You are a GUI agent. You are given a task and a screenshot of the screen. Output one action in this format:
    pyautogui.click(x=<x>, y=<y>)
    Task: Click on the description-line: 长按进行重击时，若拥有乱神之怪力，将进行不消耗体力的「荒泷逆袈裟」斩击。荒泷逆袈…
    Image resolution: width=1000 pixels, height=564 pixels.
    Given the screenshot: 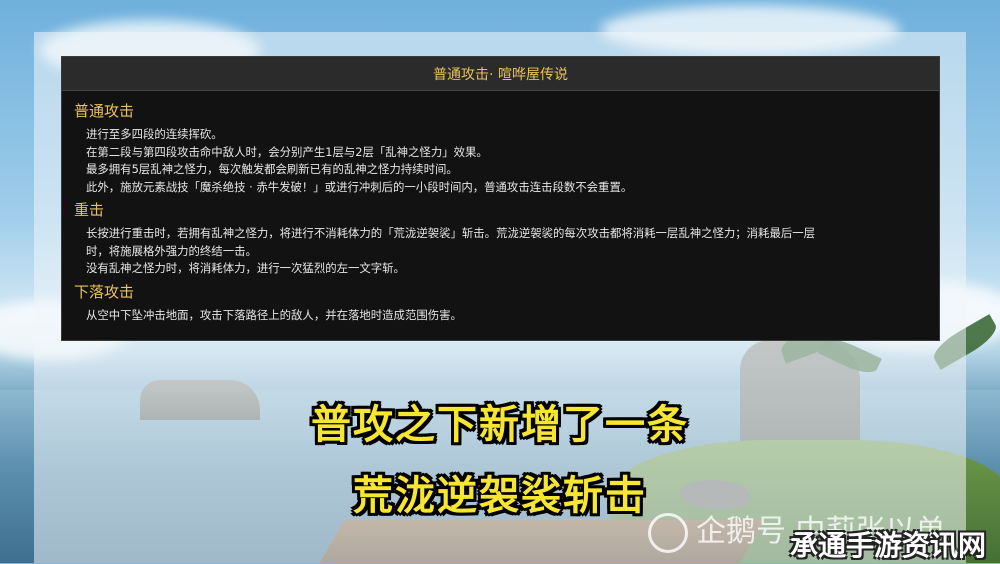 What is the action you would take?
    pyautogui.click(x=451, y=233)
    